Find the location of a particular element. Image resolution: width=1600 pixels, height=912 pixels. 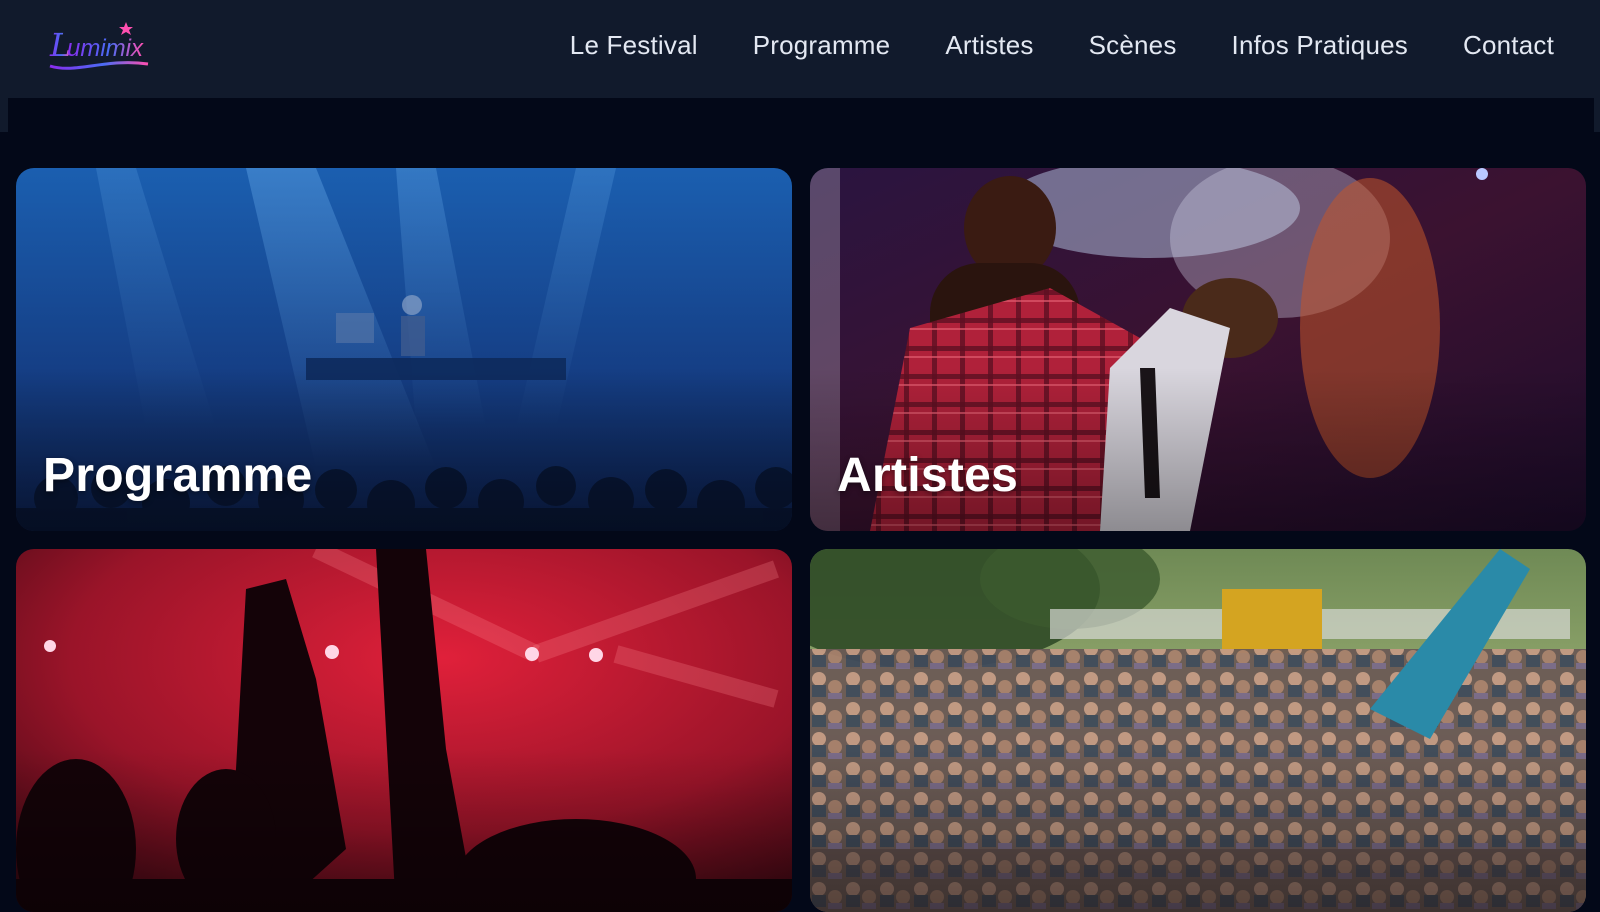

lumimix-logo: L umimix is located at coordinates (101, 48).